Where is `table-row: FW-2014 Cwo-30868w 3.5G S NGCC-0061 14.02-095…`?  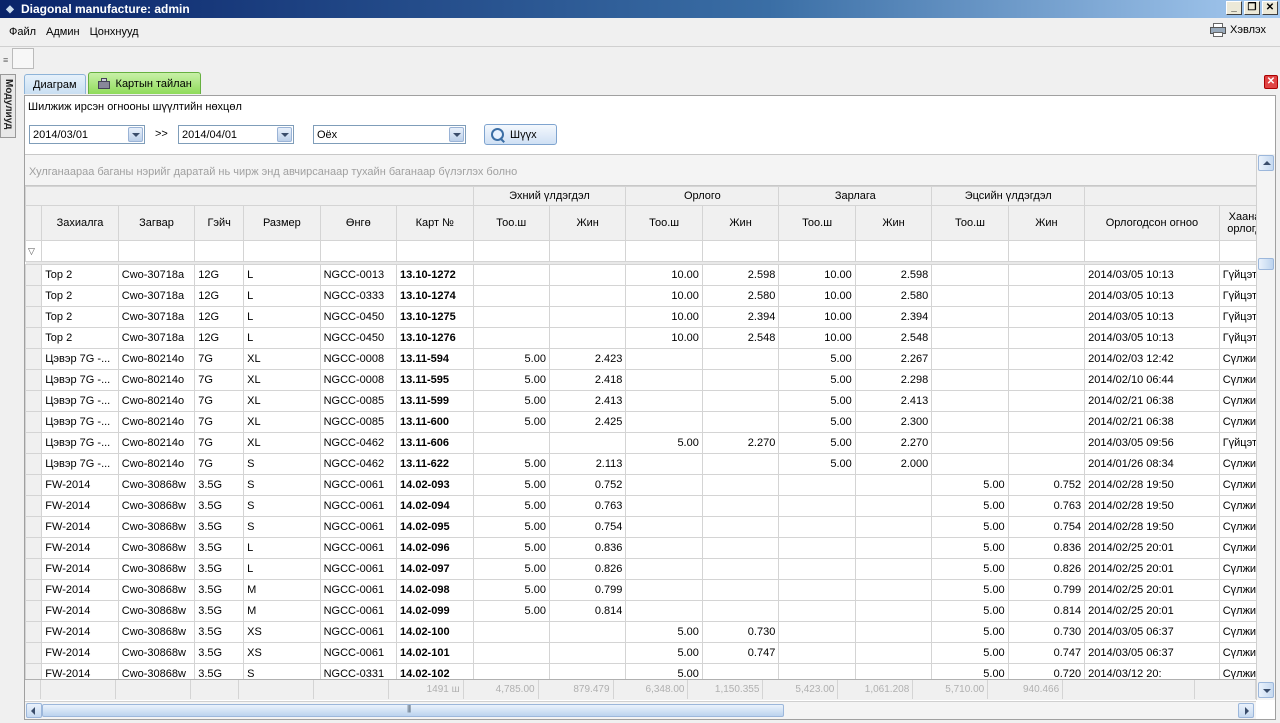
table-row: FW-2014 Cwo-30868w 3.5G S NGCC-0061 14.02-095… is located at coordinates (640, 527).